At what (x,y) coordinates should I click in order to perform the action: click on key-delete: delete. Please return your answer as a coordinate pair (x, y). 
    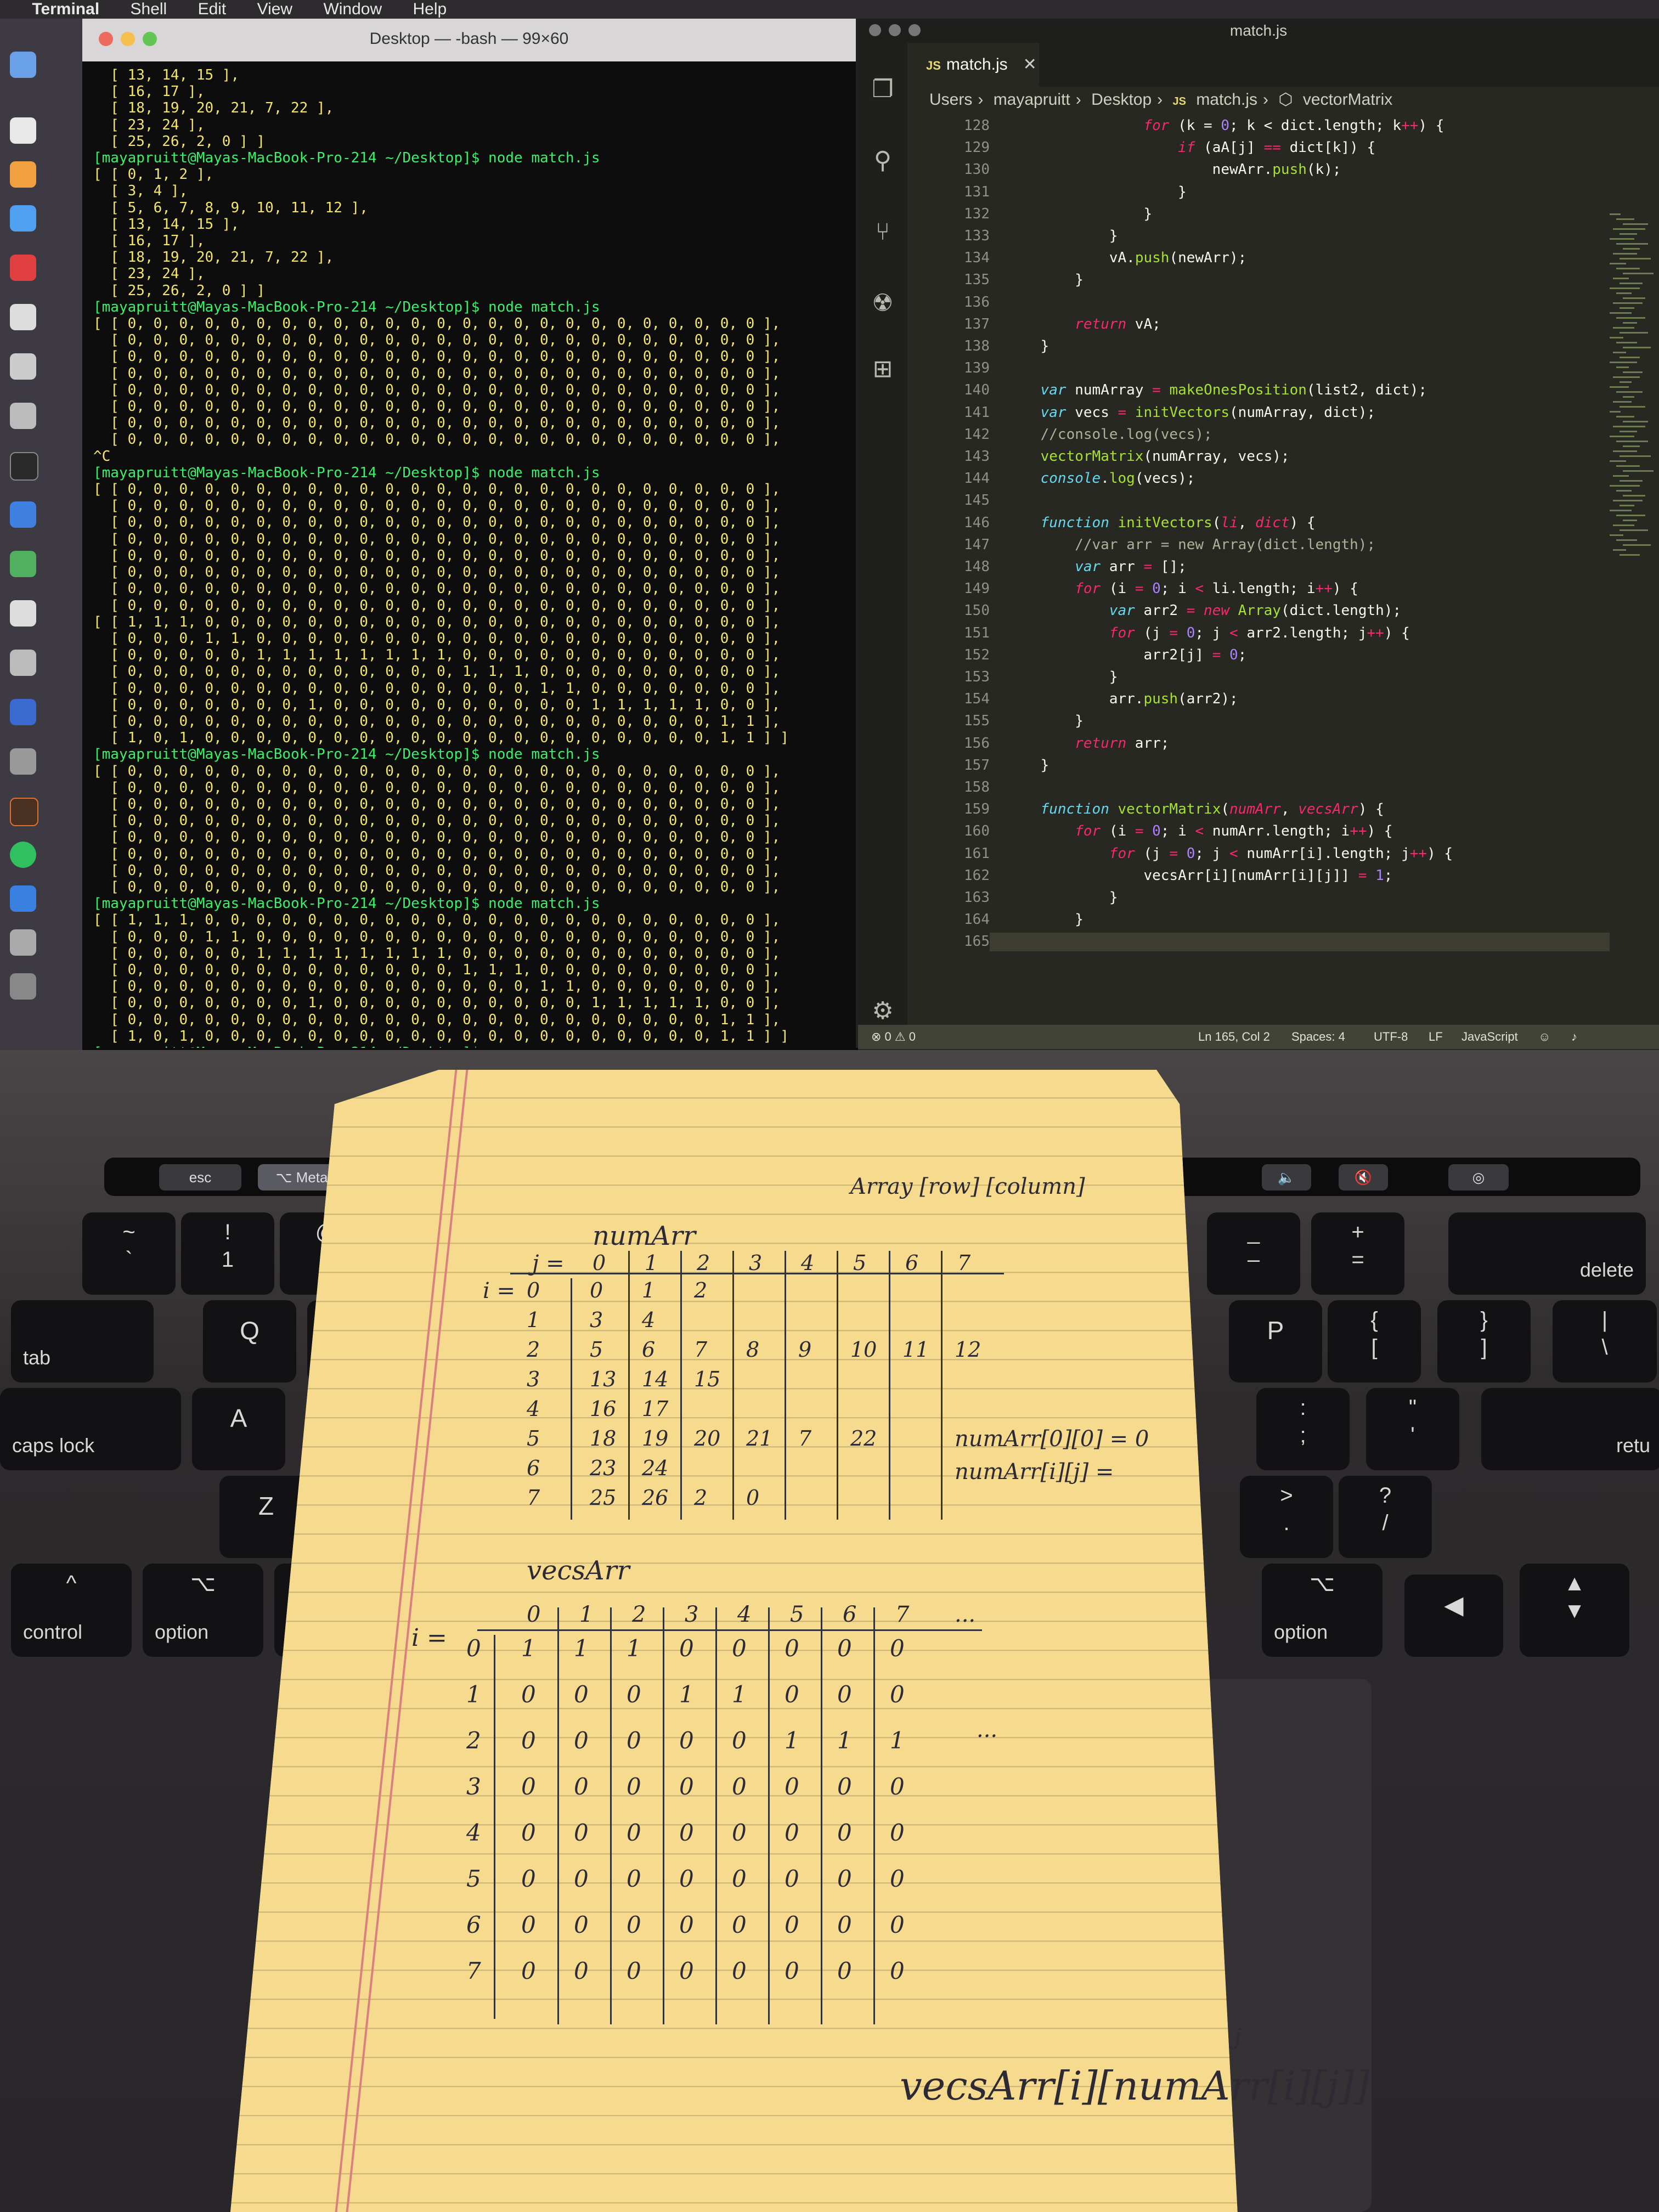
    Looking at the image, I should click on (1547, 1253).